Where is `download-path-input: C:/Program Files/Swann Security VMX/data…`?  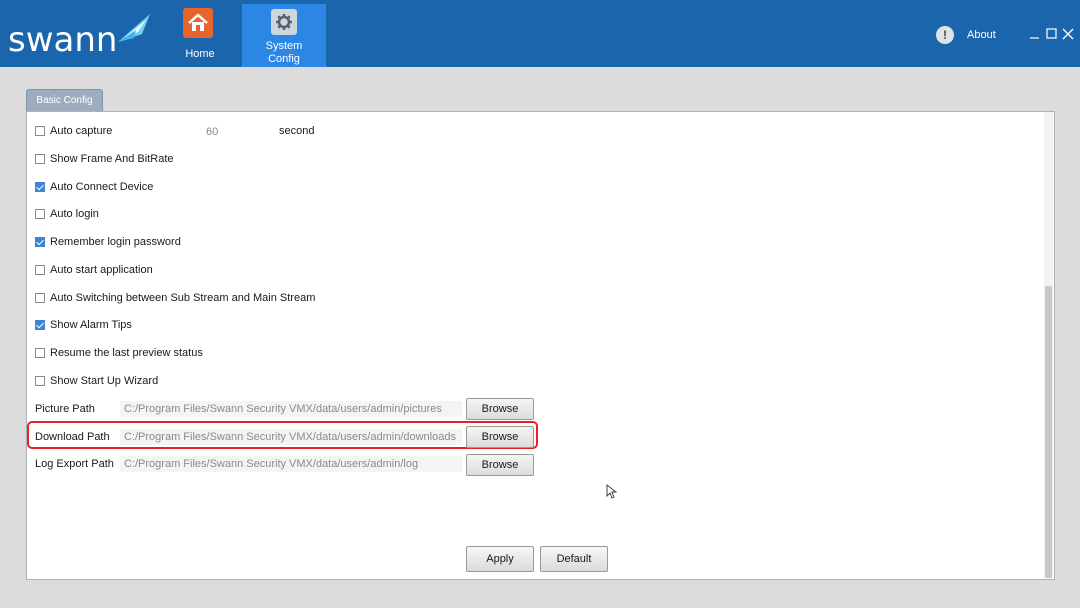
download-path-input: C:/Program Files/Swann Security VMX/data… is located at coordinates (291, 437).